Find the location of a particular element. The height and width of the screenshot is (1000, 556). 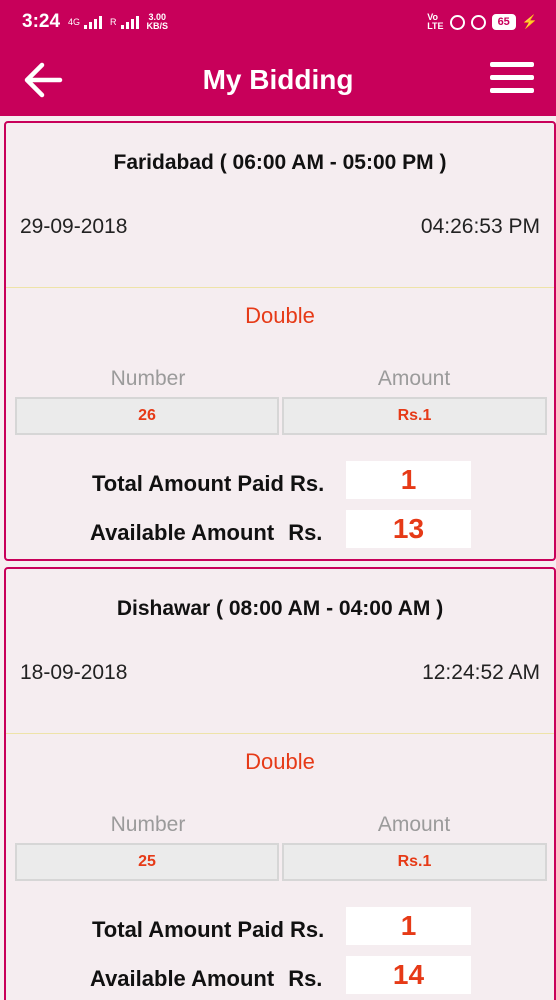

page-title: My Bidding is located at coordinates (278, 79).